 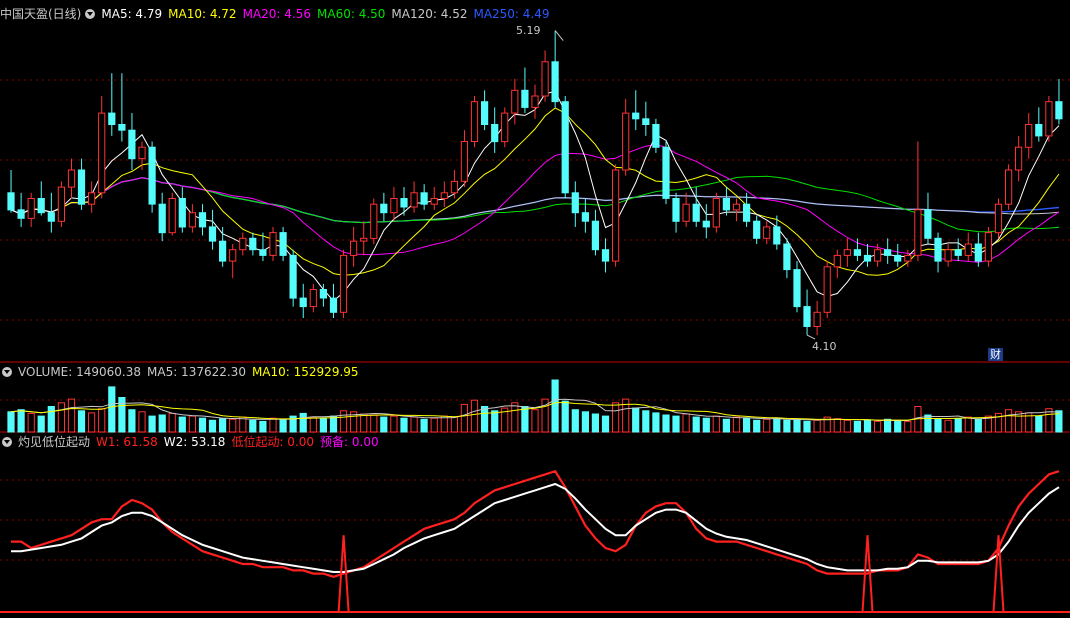 What do you see at coordinates (273, 442) in the screenshot?
I see `start-label: 低位起动: 0.00` at bounding box center [273, 442].